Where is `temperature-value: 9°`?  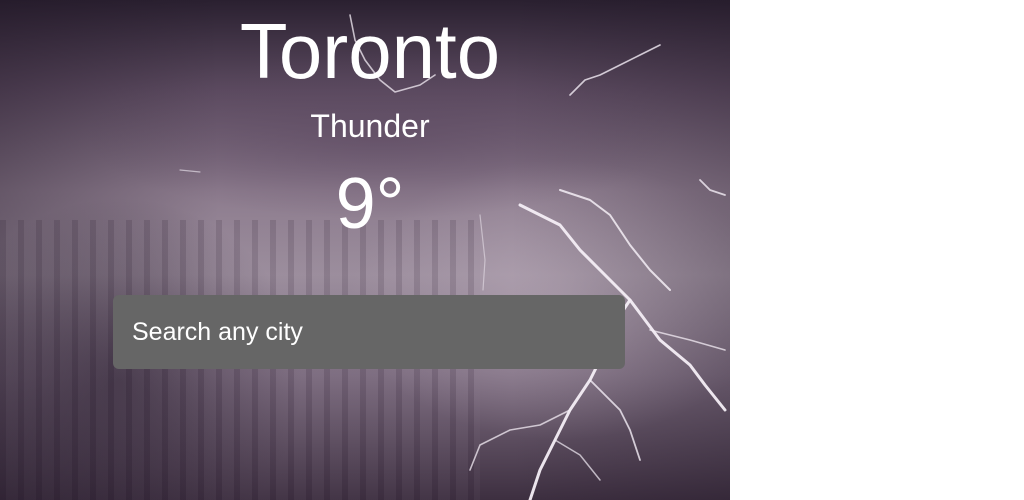
temperature-value: 9° is located at coordinates (370, 204).